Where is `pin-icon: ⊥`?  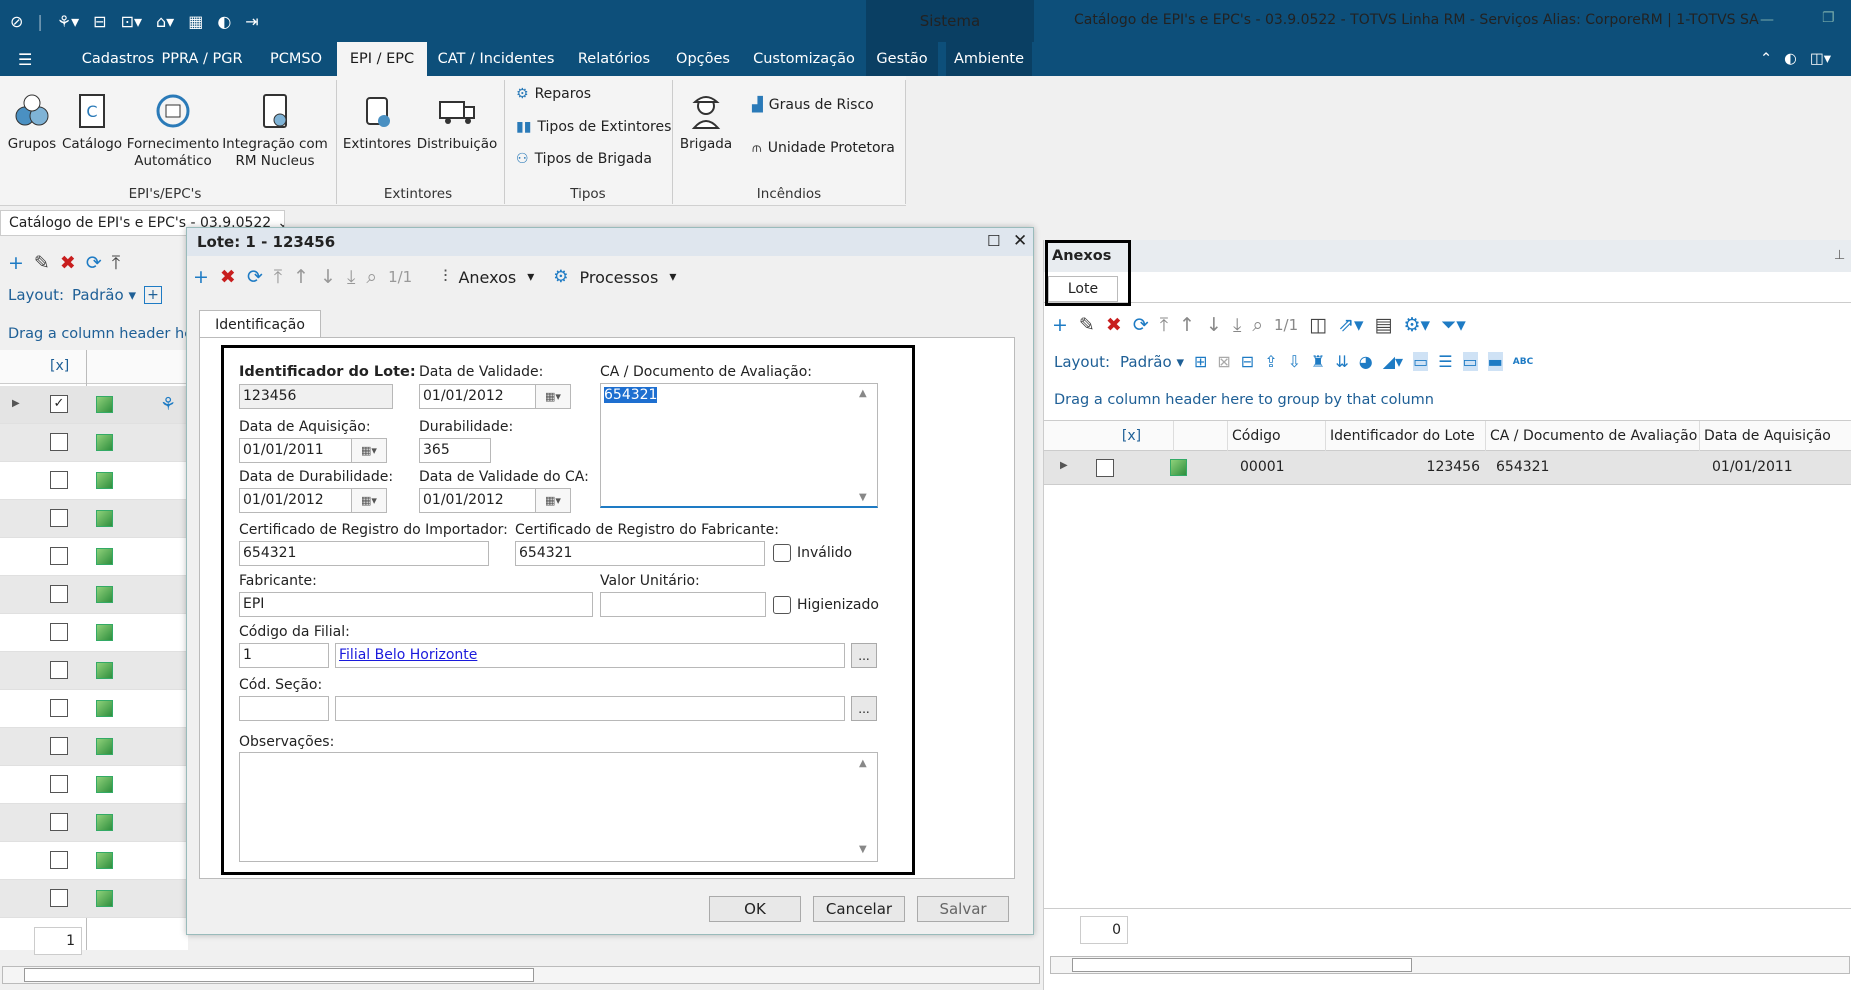
pin-icon: ⊥ is located at coordinates (1839, 255).